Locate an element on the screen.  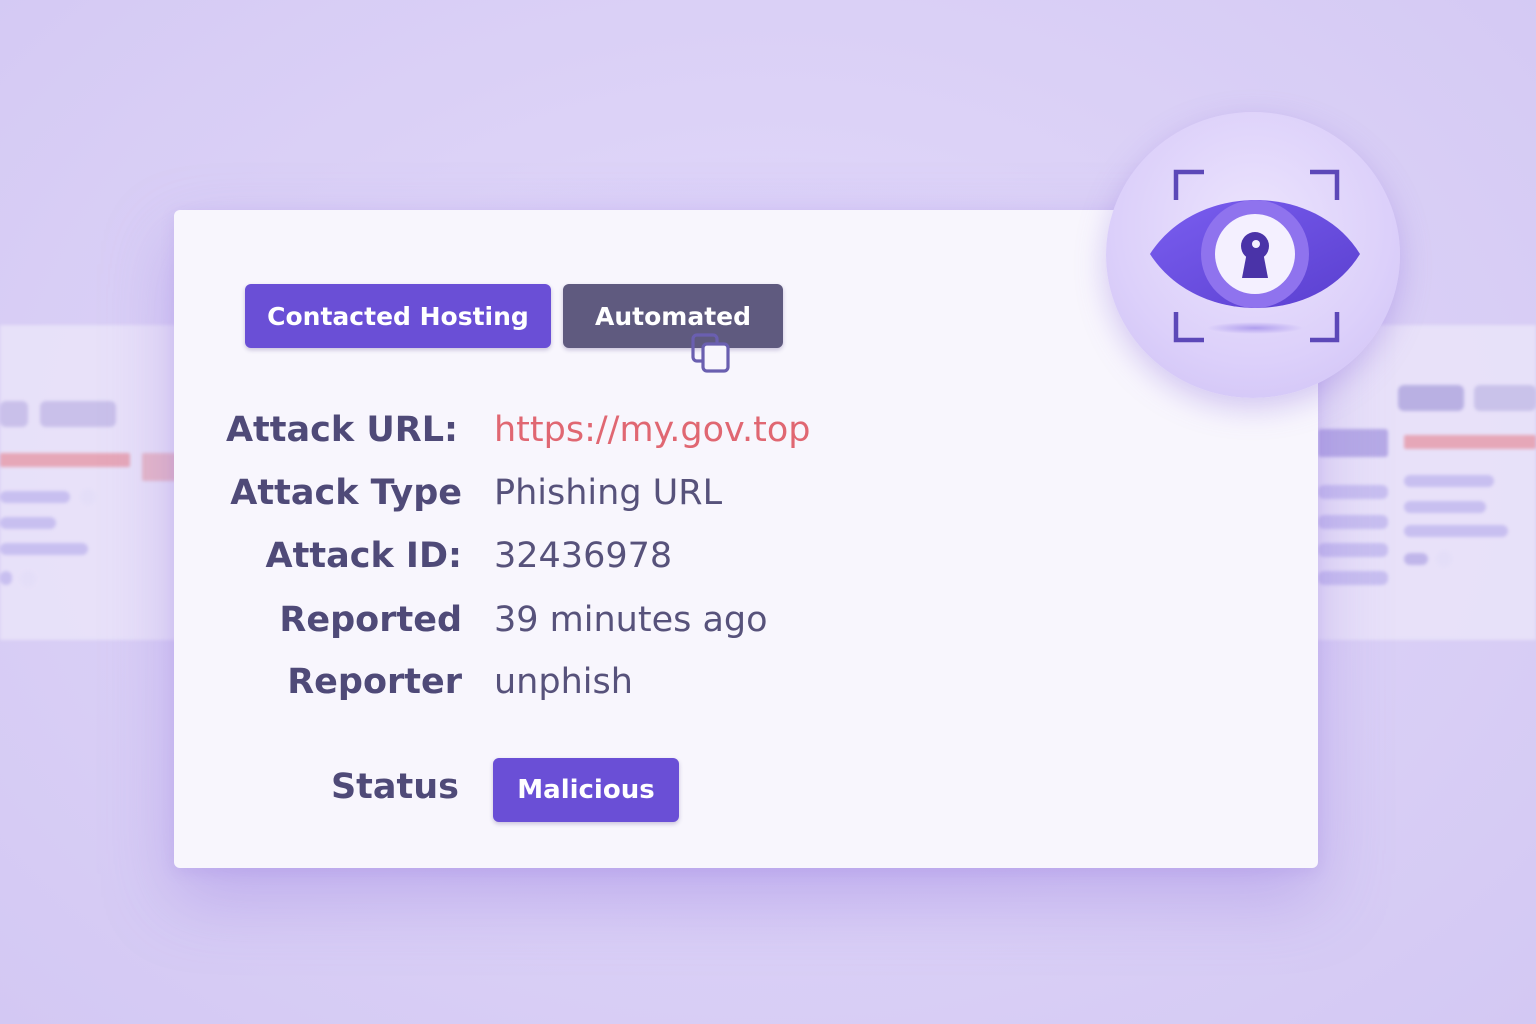
automated-label: Automated is located at coordinates (673, 316).